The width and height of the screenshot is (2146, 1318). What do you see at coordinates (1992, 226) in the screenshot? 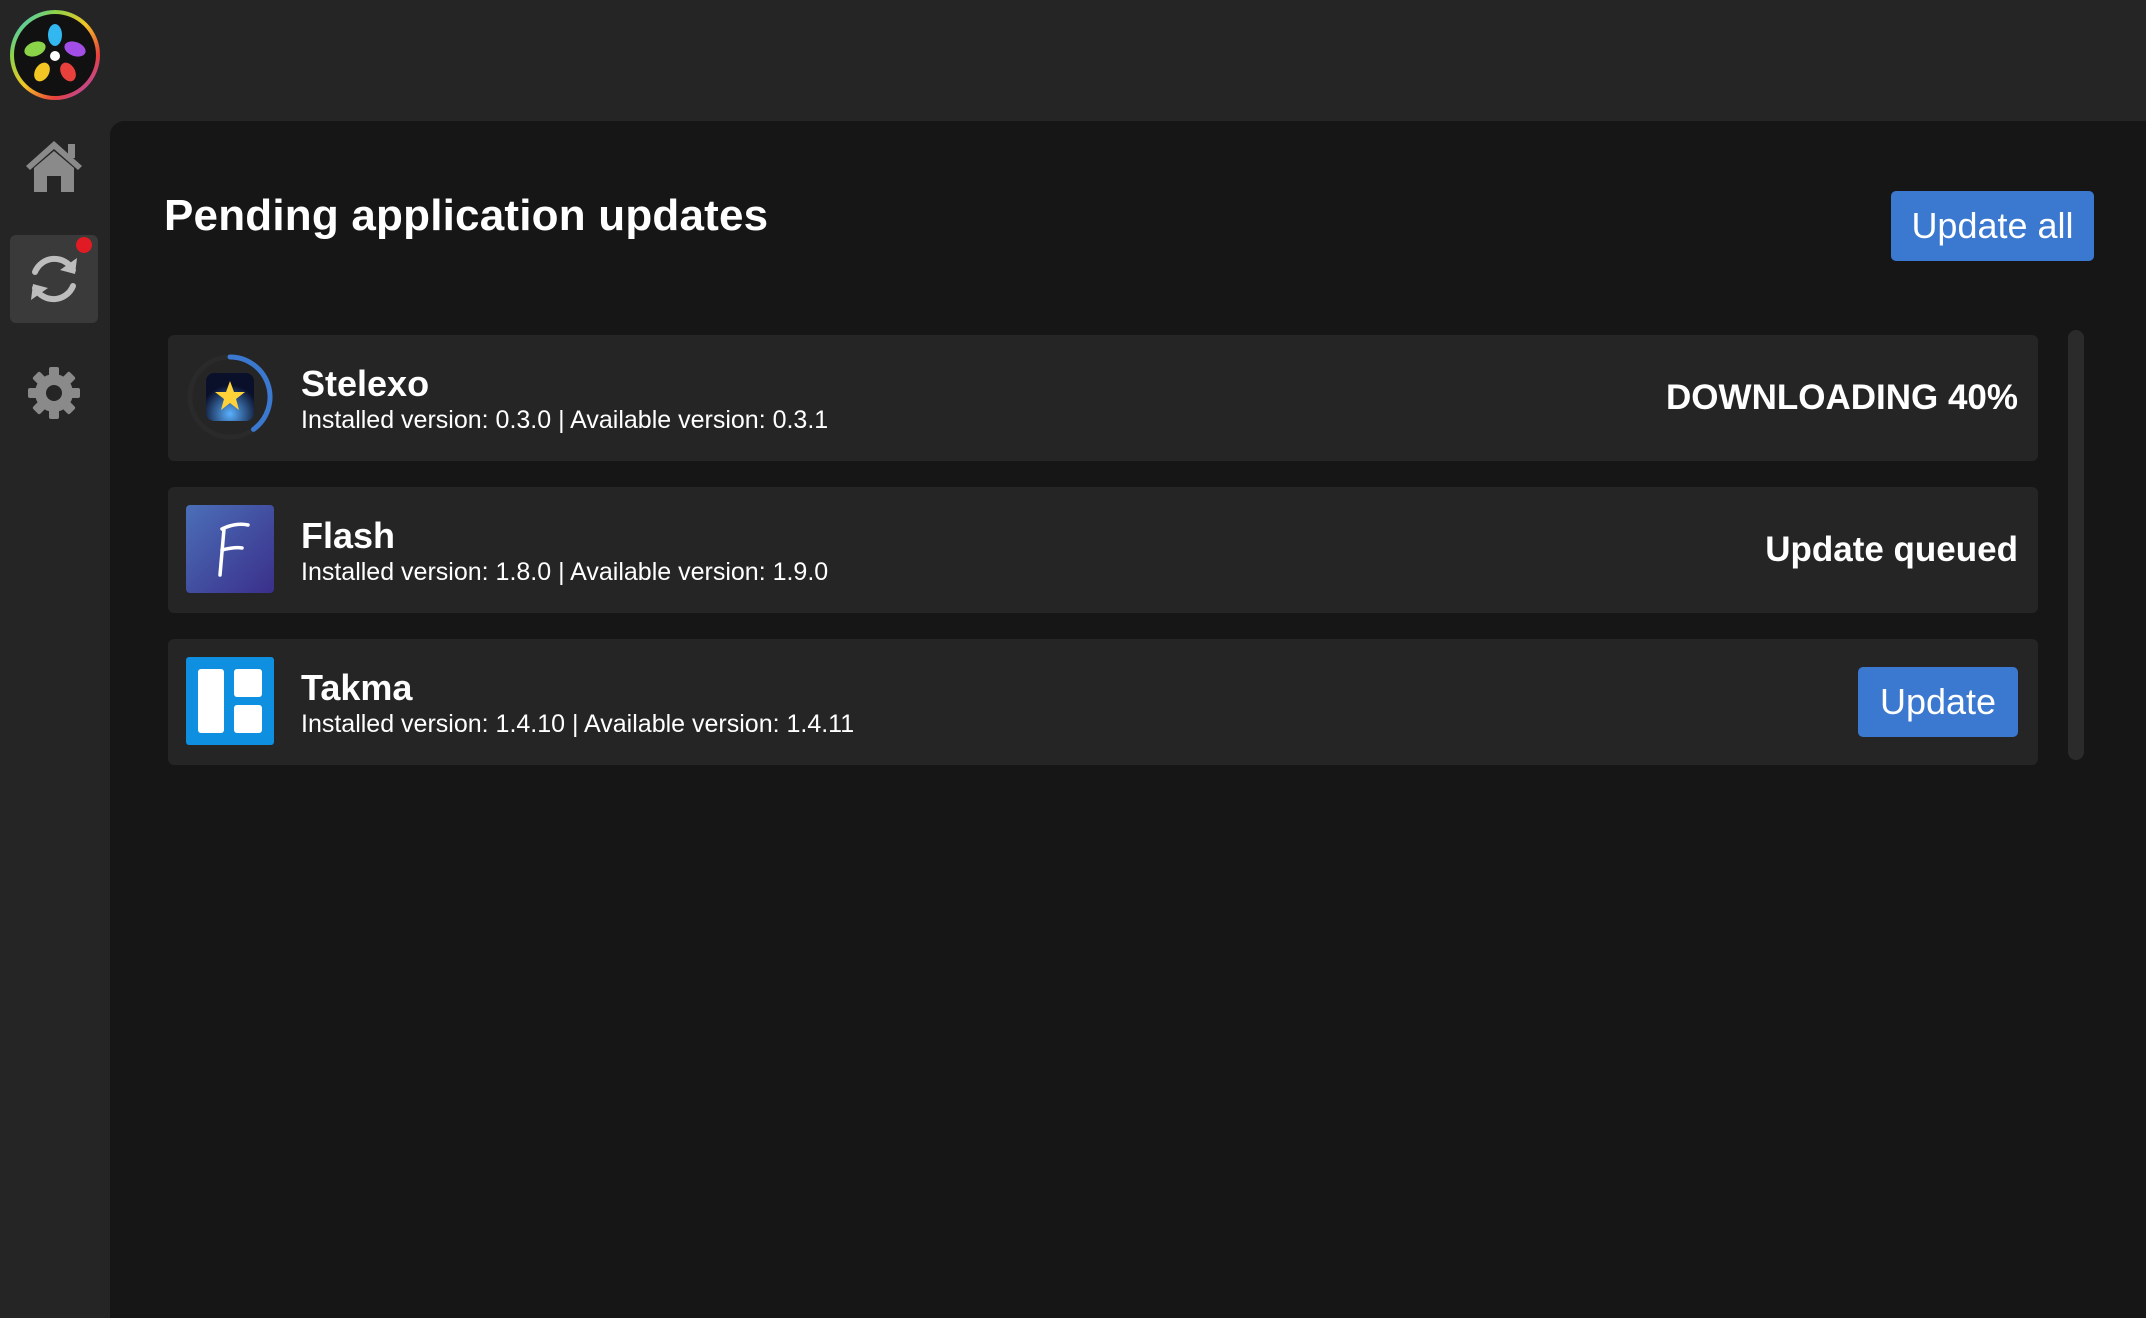
I see `update-all-button: Update all` at bounding box center [1992, 226].